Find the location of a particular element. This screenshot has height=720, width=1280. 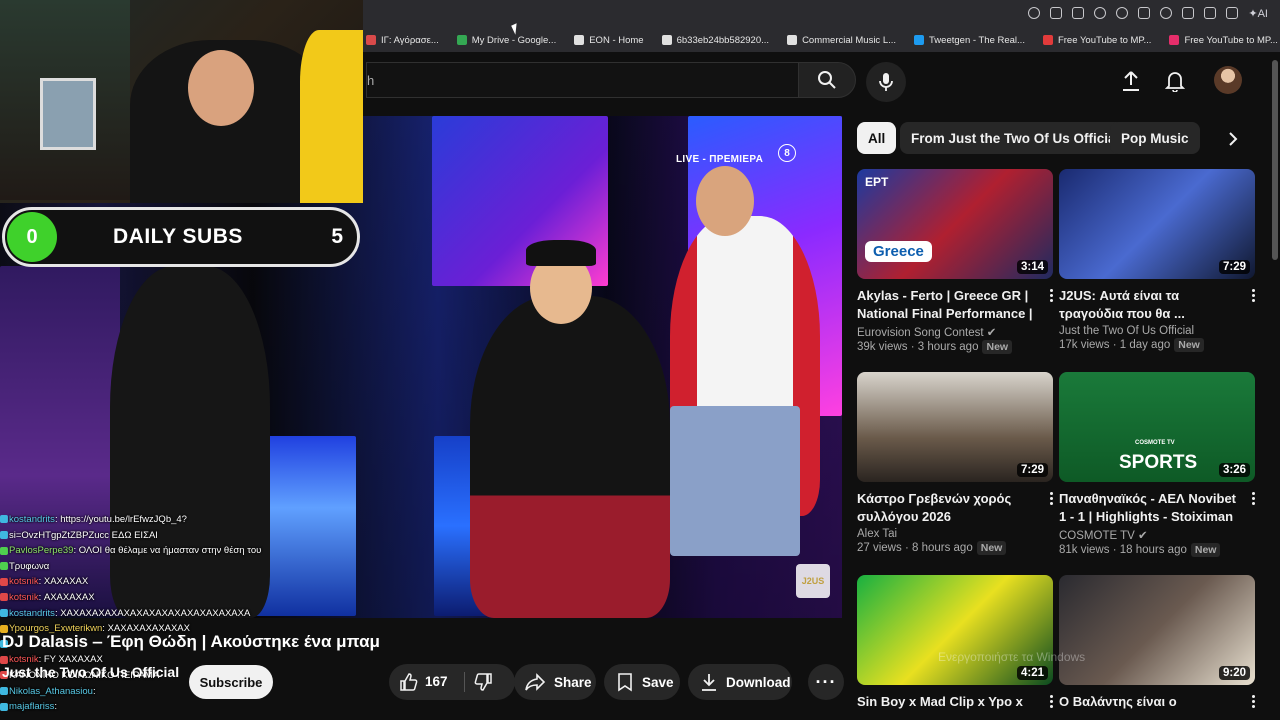

extension-icon is located at coordinates (1122, 13).